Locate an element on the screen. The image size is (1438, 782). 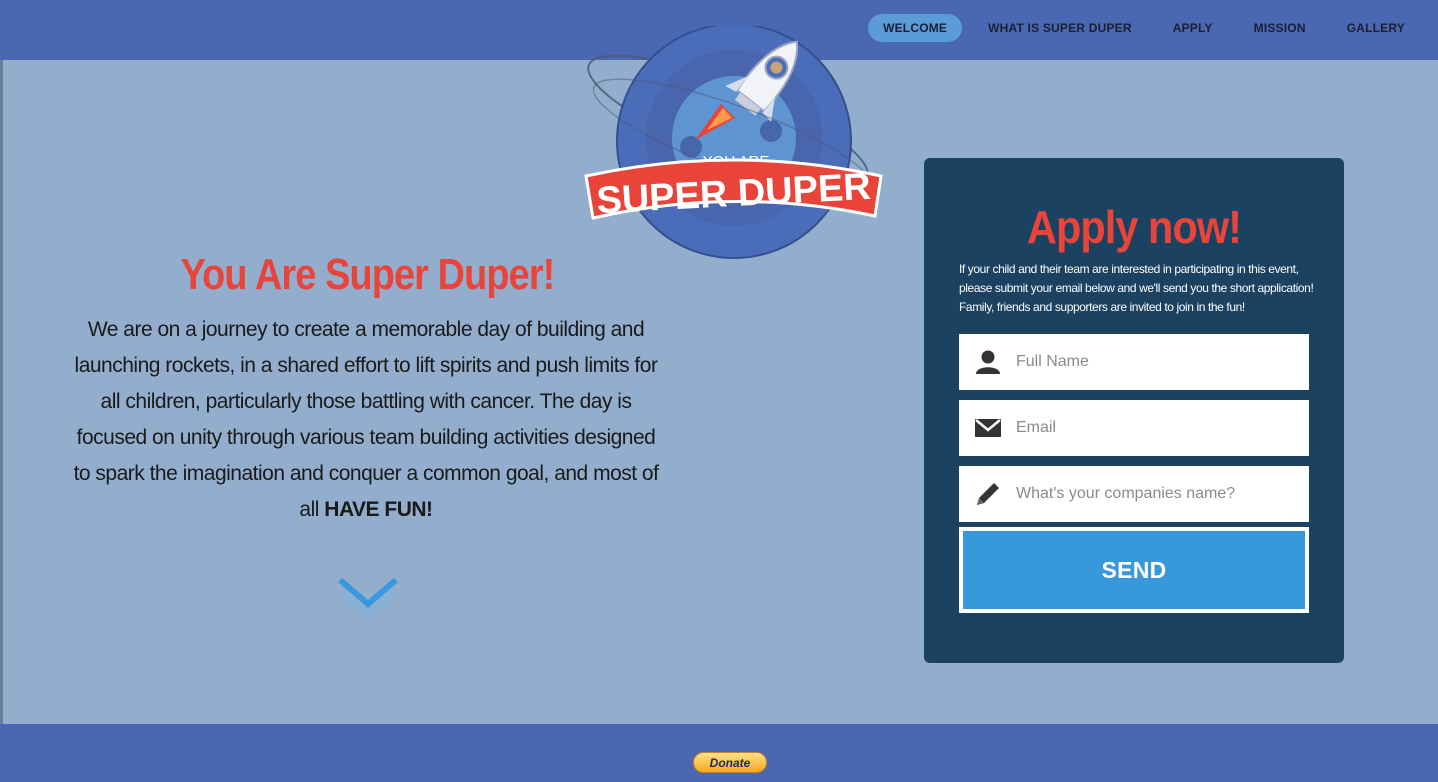
company-name-field is located at coordinates (1134, 494).